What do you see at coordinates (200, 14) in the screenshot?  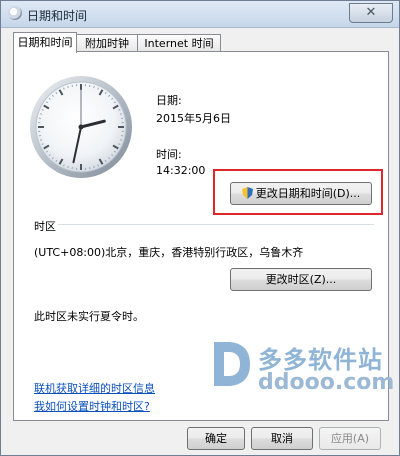 I see `title-bar: 日期和时间 ✕` at bounding box center [200, 14].